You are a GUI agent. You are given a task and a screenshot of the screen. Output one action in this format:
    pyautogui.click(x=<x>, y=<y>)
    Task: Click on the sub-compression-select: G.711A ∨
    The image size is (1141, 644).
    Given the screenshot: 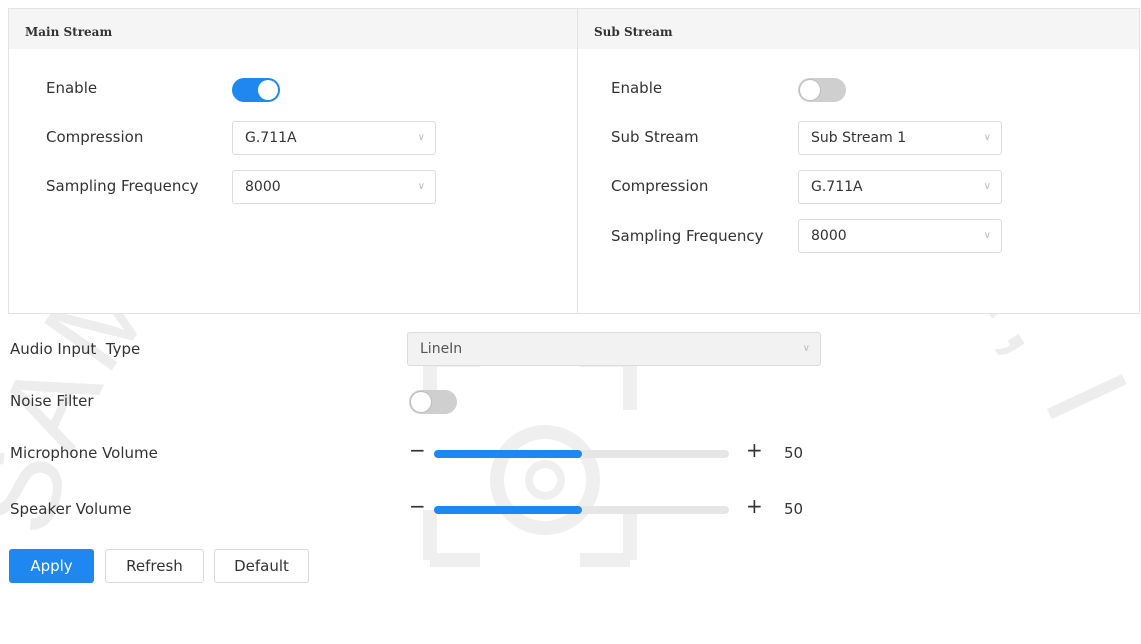 What is the action you would take?
    pyautogui.click(x=900, y=187)
    